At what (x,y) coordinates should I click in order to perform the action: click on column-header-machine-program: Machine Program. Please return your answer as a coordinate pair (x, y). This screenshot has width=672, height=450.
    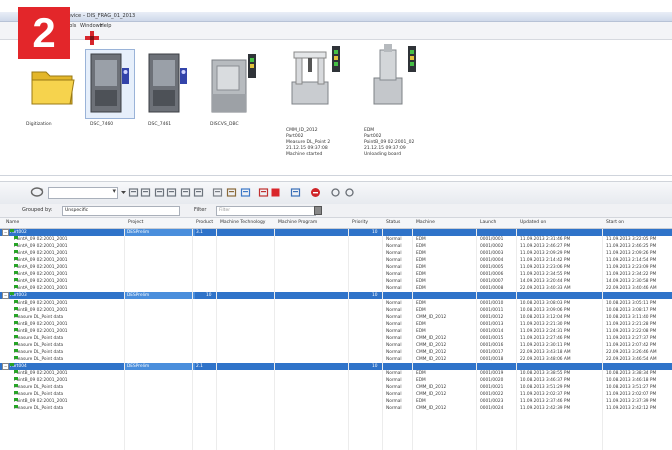
    Looking at the image, I should click on (297, 222).